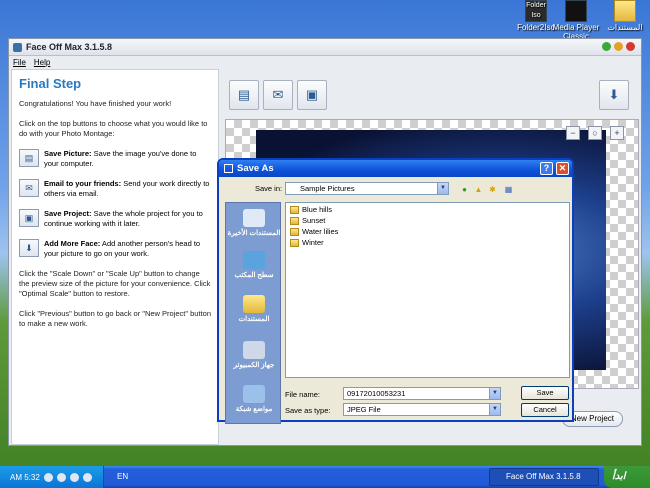 The image size is (650, 488). What do you see at coordinates (422, 393) in the screenshot?
I see `file-name-field: 09172010053231 ▼` at bounding box center [422, 393].